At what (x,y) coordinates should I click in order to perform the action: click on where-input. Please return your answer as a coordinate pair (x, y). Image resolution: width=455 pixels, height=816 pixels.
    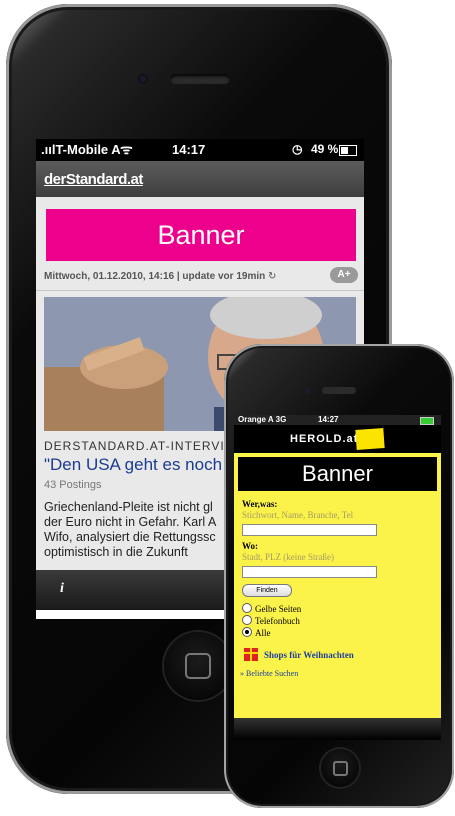
    Looking at the image, I should click on (309, 572).